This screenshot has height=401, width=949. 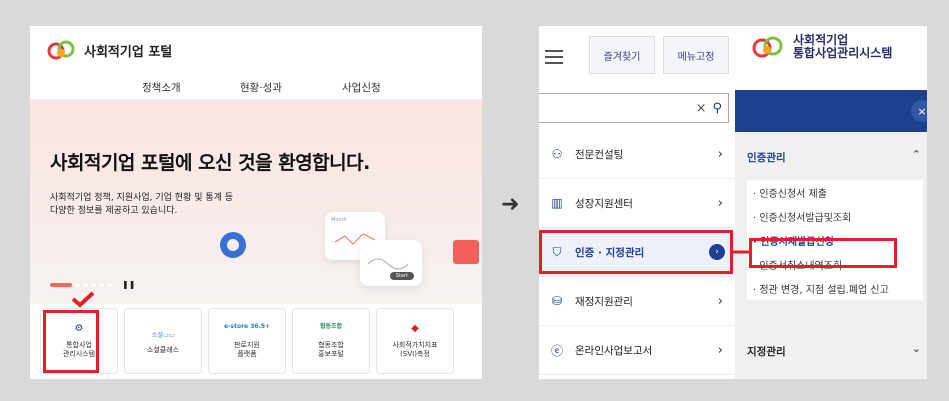 I want to click on menu-search-input: × ⚲, so click(x=634, y=108).